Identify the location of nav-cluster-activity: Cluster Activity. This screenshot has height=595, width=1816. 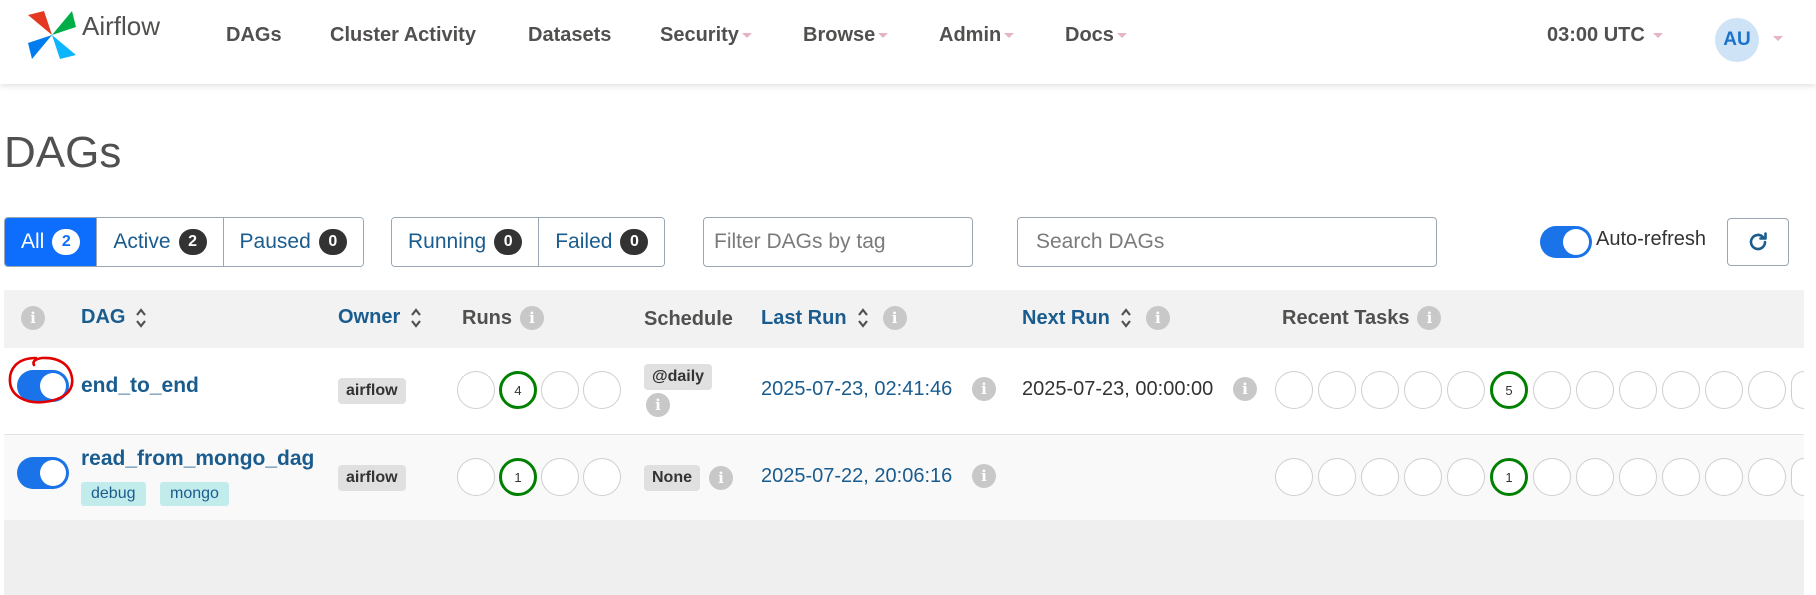
(403, 35).